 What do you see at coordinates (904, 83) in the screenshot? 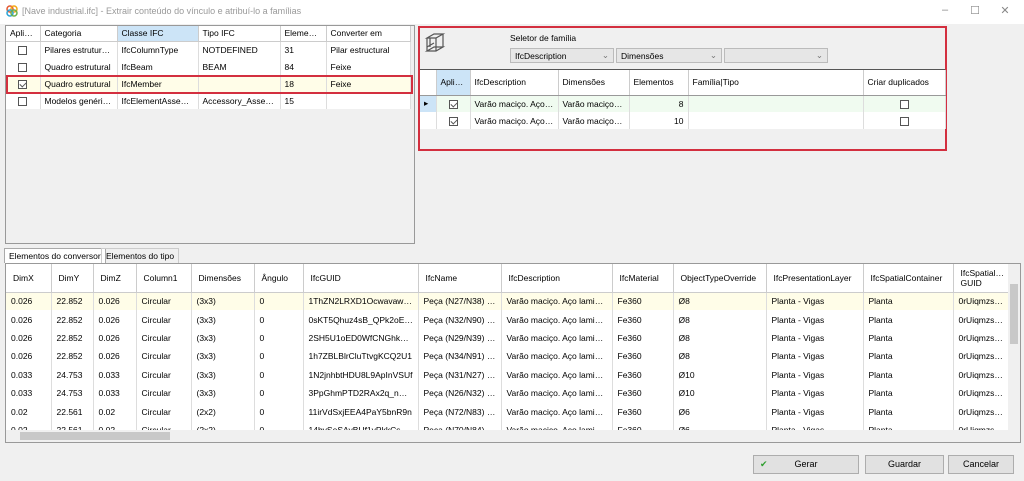
I see `col-criar-duplicados: Criar duplicados` at bounding box center [904, 83].